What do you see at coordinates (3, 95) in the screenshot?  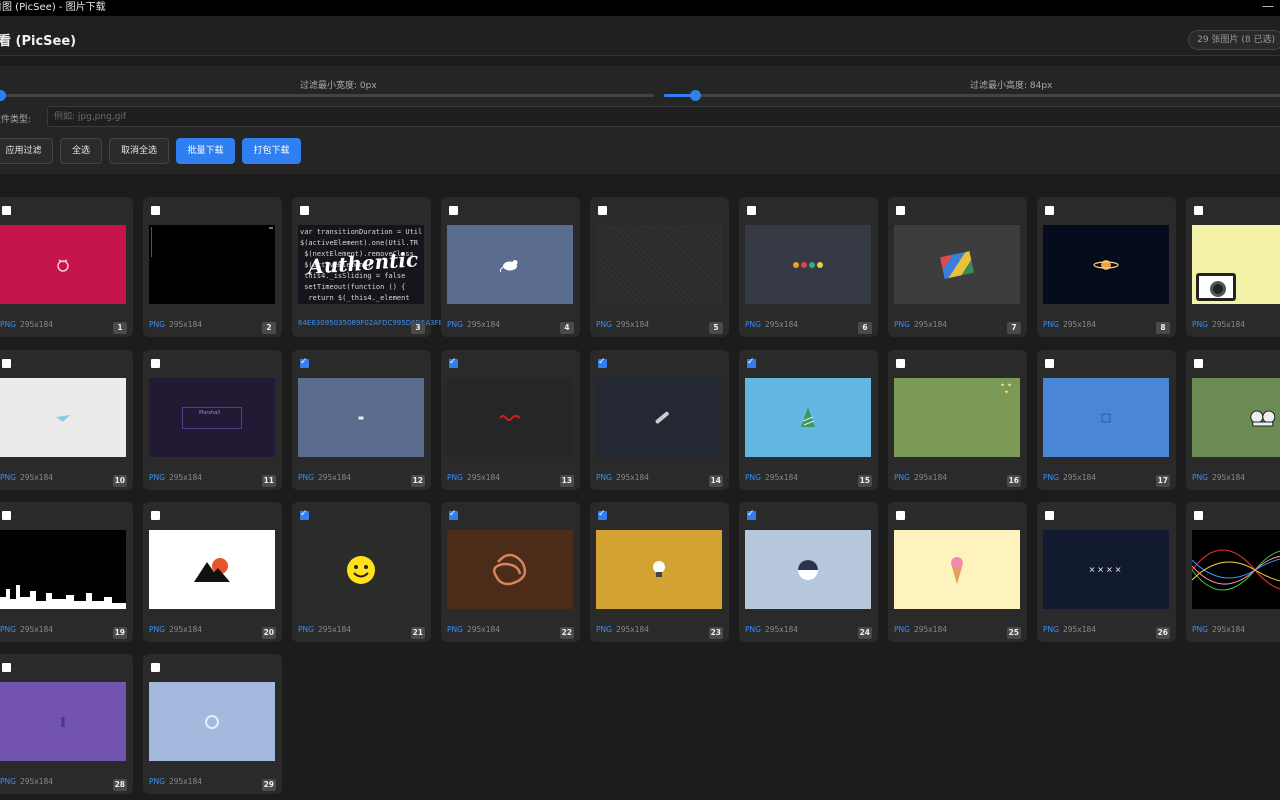 I see `min-width-slider-thumb` at bounding box center [3, 95].